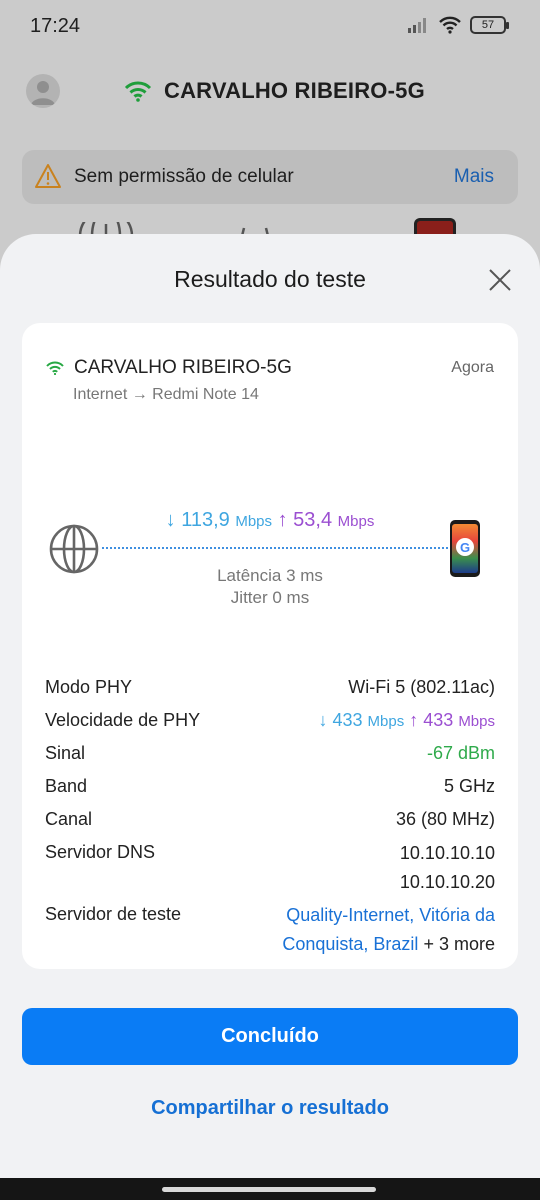 The height and width of the screenshot is (1200, 540). What do you see at coordinates (270, 587) in the screenshot?
I see `latency-block: Latência 3 ms Jitter 0 ms` at bounding box center [270, 587].